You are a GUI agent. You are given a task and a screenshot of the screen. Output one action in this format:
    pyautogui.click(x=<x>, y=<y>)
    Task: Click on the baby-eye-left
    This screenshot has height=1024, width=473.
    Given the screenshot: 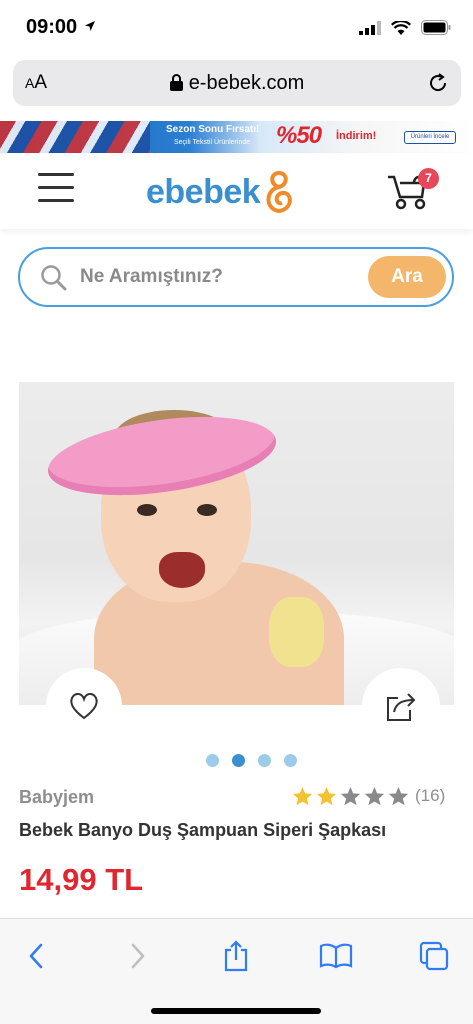 What is the action you would take?
    pyautogui.click(x=147, y=510)
    